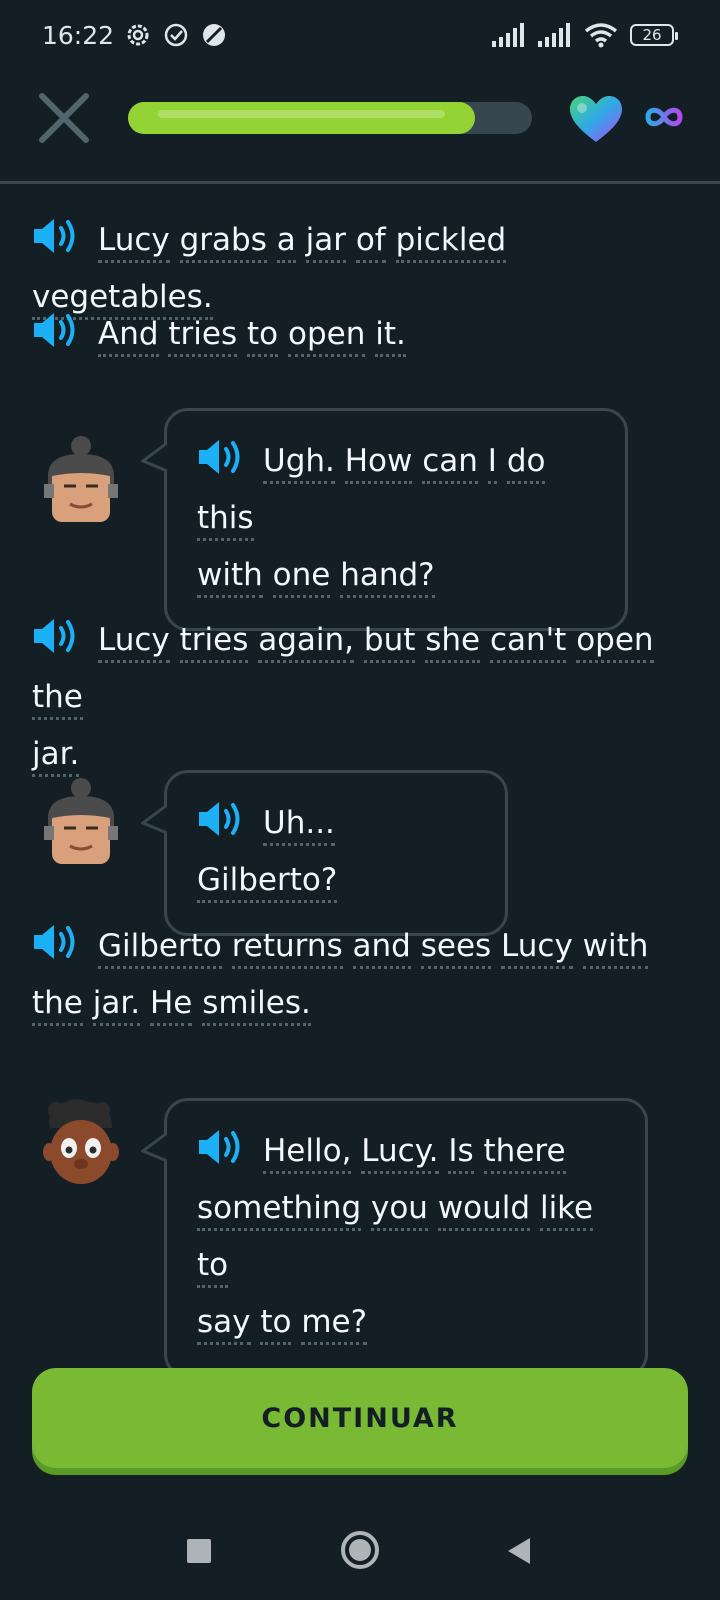  What do you see at coordinates (400, 1153) in the screenshot?
I see `word-token: Lucy.` at bounding box center [400, 1153].